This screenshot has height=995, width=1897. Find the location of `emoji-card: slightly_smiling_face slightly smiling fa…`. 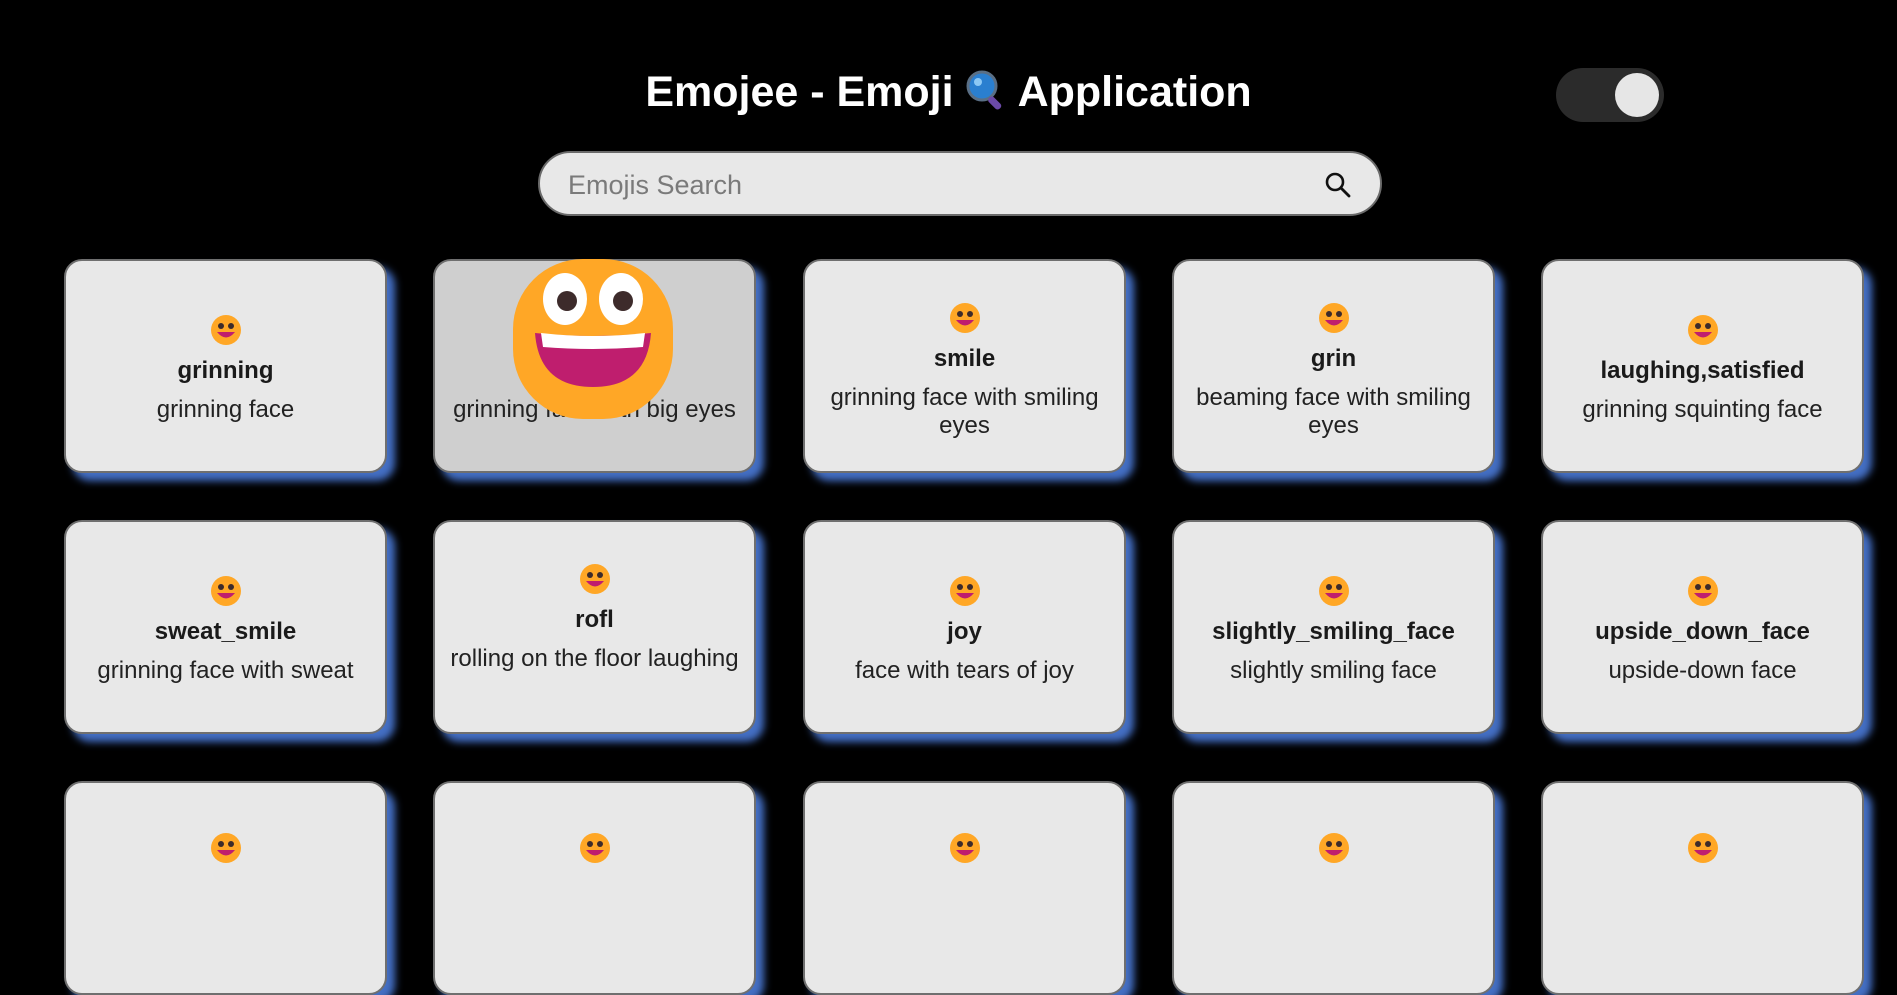

emoji-card: slightly_smiling_face slightly smiling fa… is located at coordinates (1333, 627).